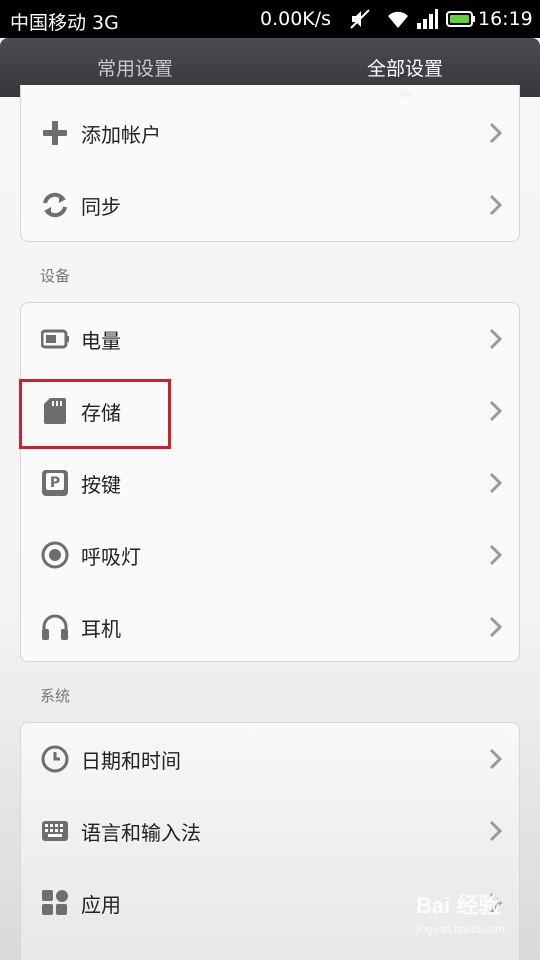 This screenshot has width=540, height=960. Describe the element at coordinates (55, 627) in the screenshot. I see `headphones-icon` at that location.